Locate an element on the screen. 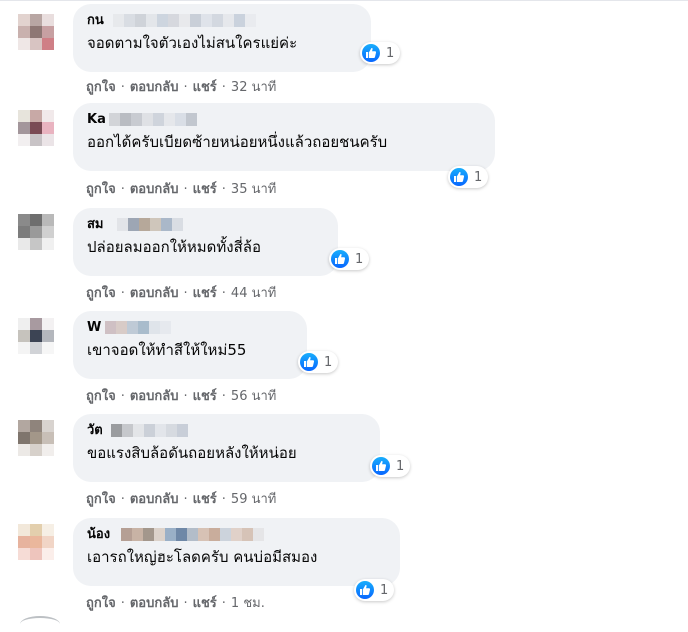 The height and width of the screenshot is (632, 688). timestamp: 59 นาที is located at coordinates (253, 499).